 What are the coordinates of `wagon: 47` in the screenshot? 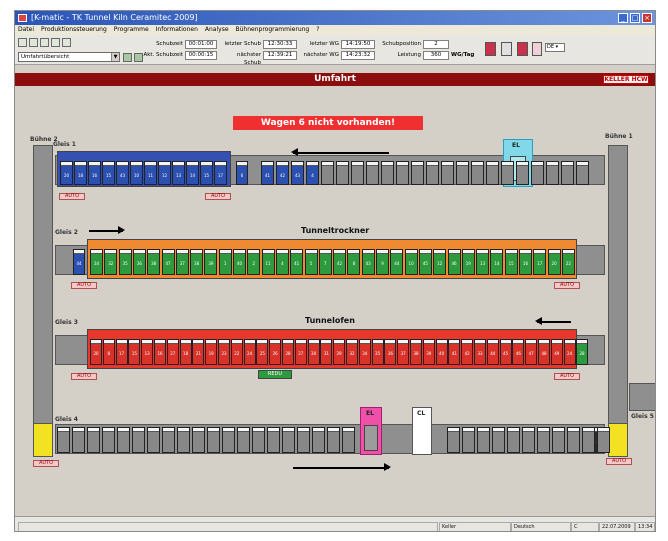 It's located at (531, 352).